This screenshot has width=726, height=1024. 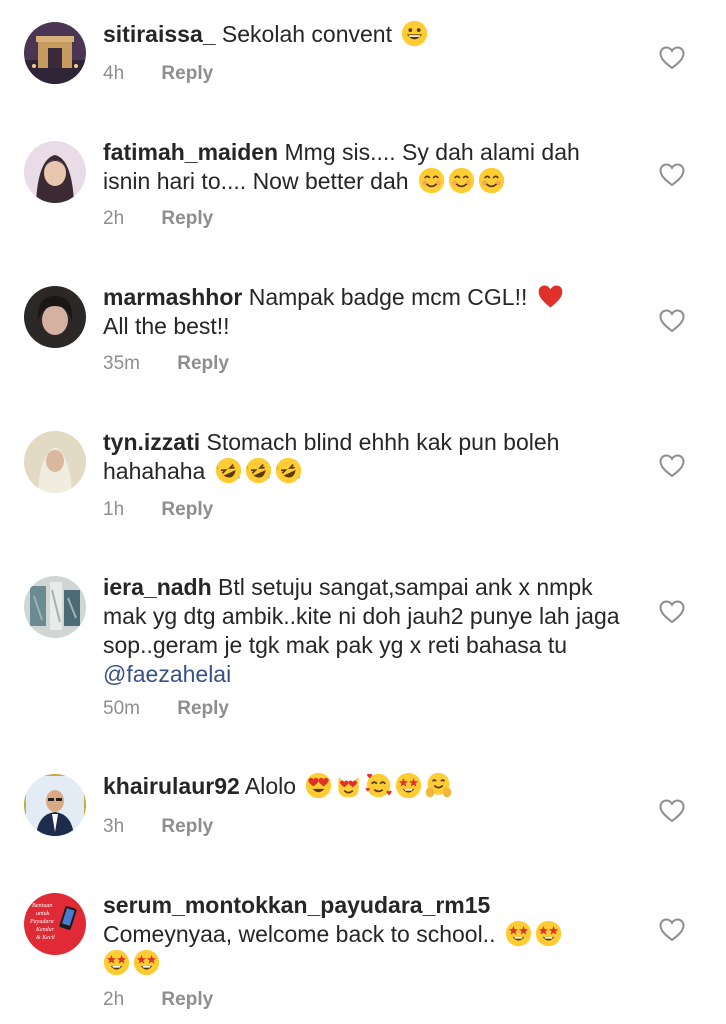 I want to click on comment-username: marmashhor, so click(x=172, y=297).